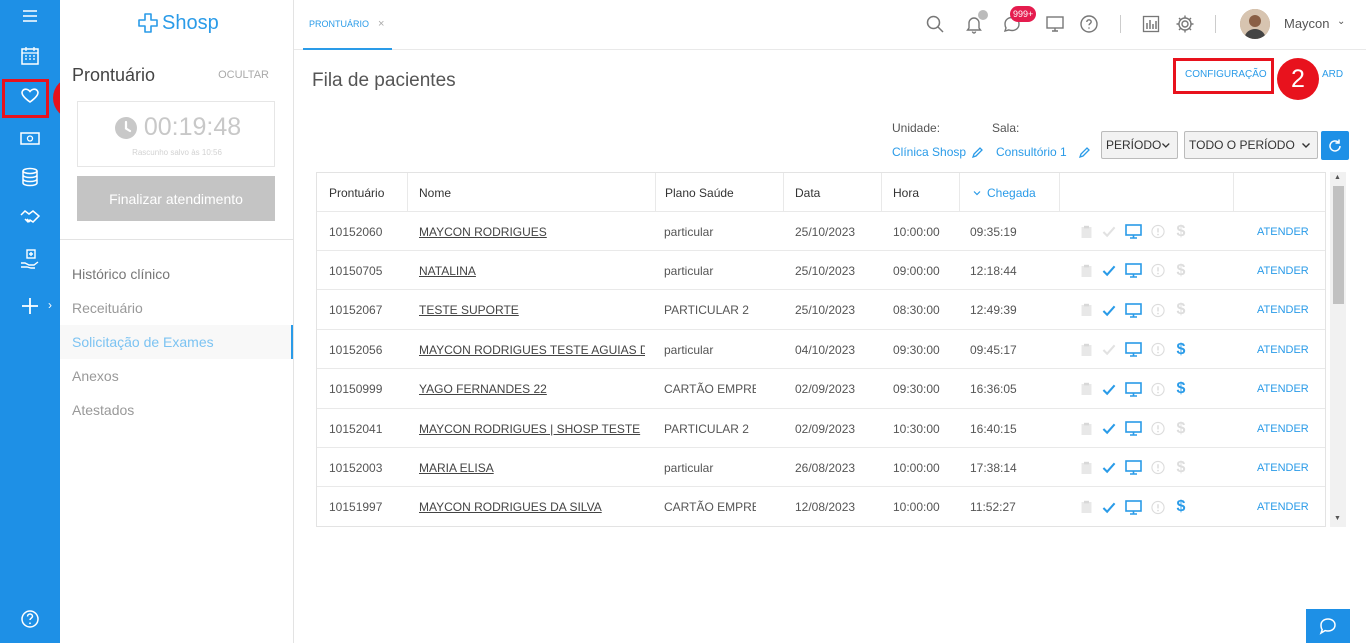 This screenshot has width=1366, height=643. Describe the element at coordinates (1251, 145) in the screenshot. I see `todo-periodo-select: TODO O PERÍODO` at that location.